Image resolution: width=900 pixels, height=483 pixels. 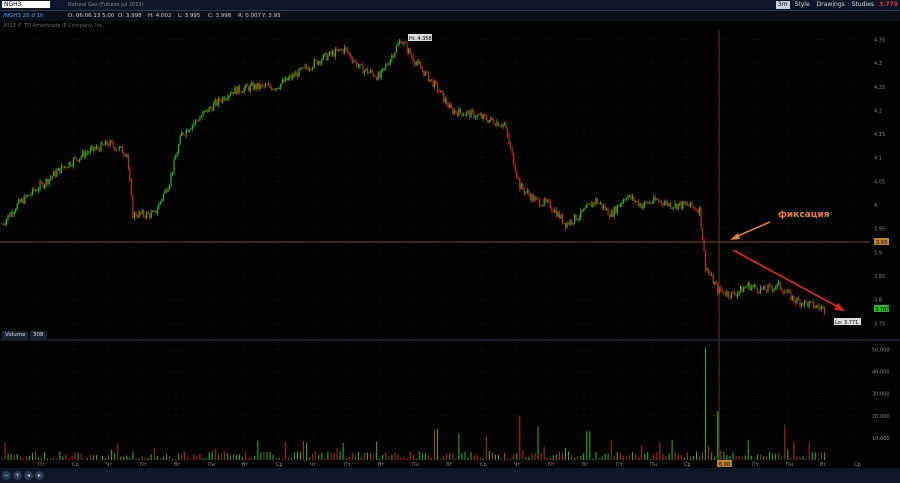 I want to click on zoom-in-icon: +, so click(x=17, y=475).